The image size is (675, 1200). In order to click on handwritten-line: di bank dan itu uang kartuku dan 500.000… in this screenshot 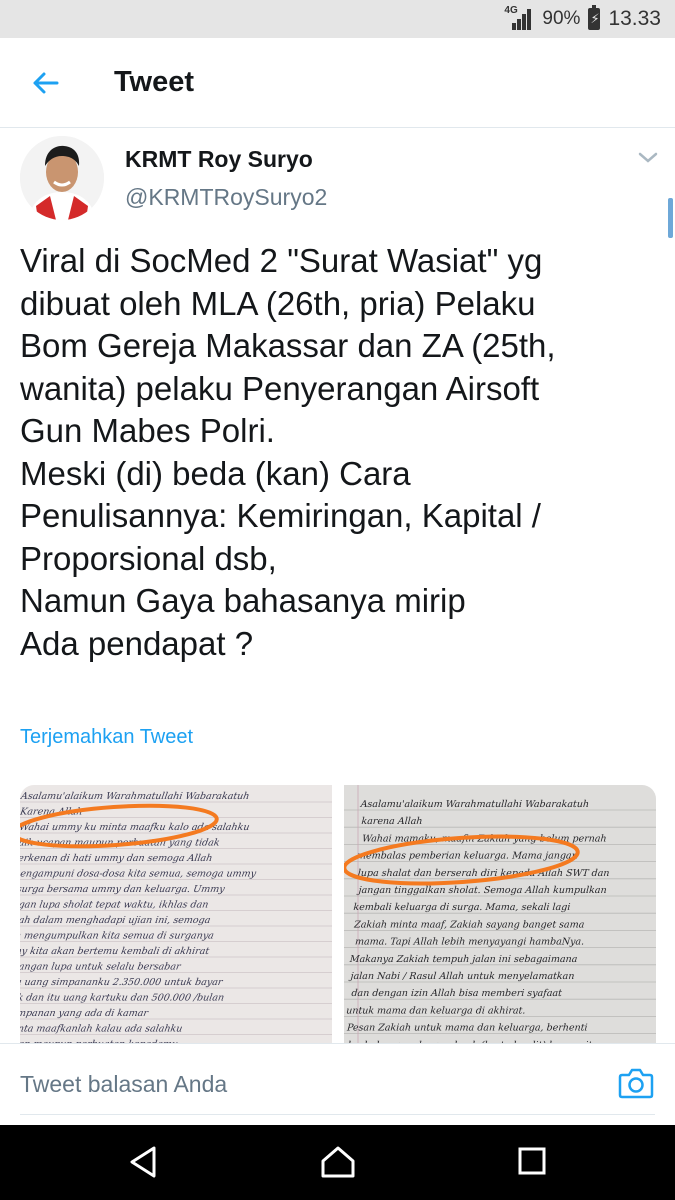, I will do `click(122, 998)`.